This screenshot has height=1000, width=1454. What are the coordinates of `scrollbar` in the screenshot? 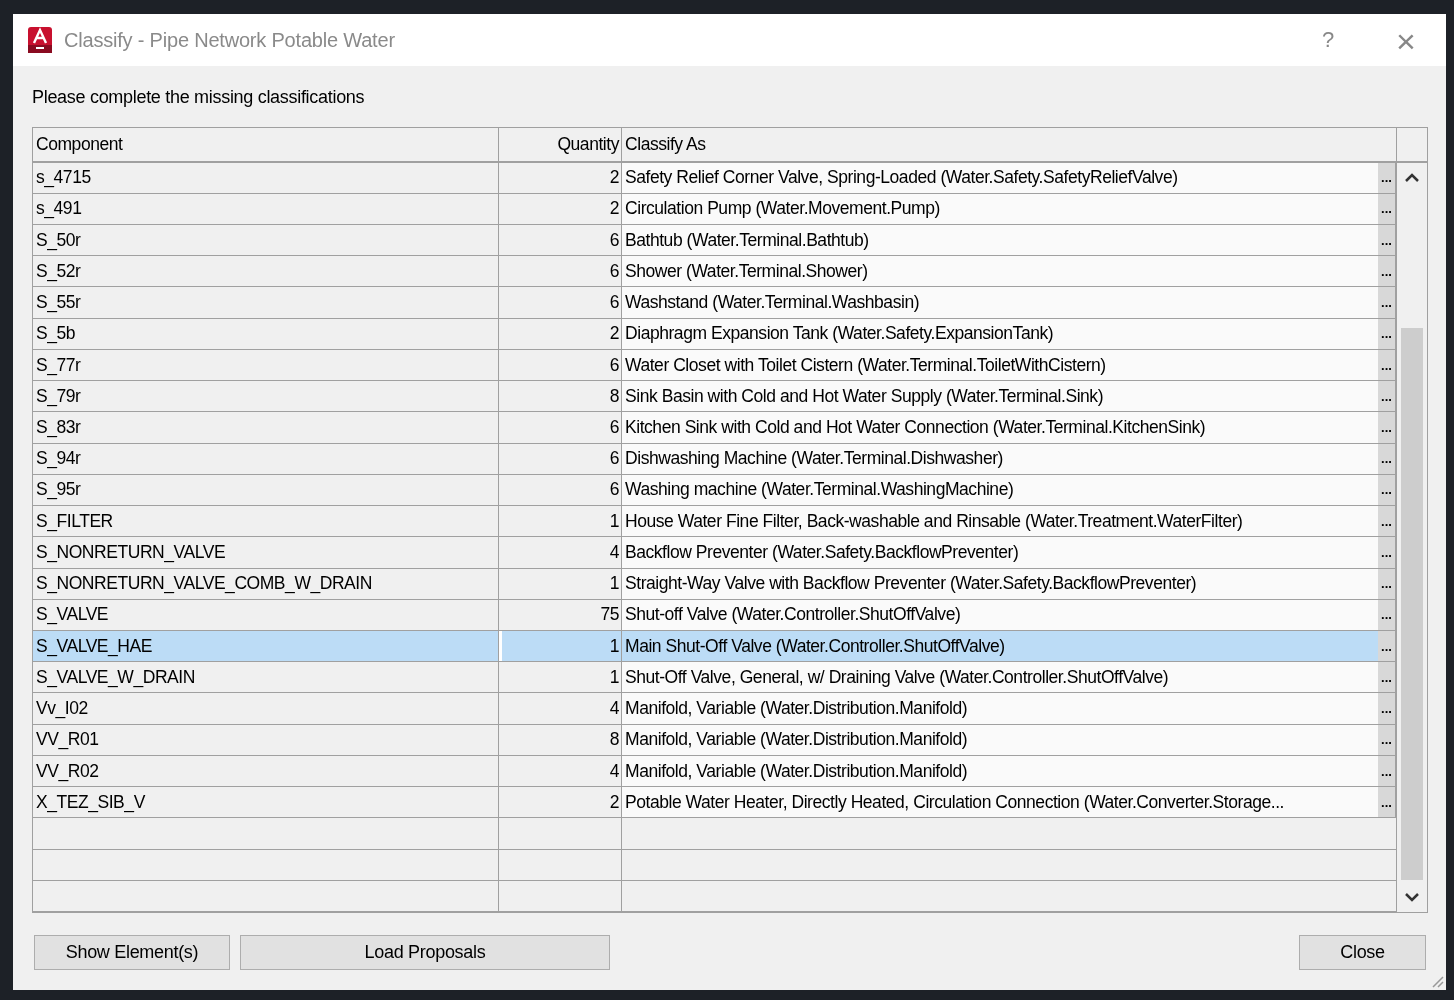 It's located at (1411, 520).